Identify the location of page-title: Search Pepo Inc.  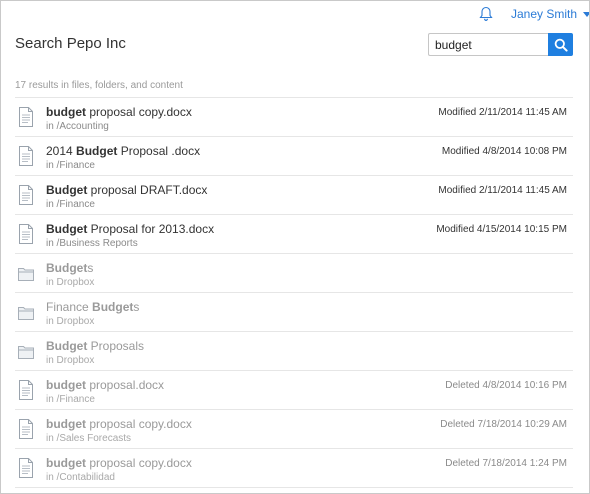
(70, 43).